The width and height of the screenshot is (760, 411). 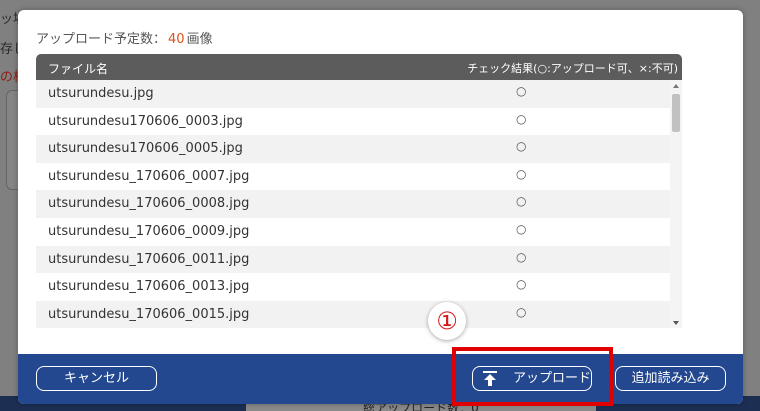 I want to click on upload-button-highlight, so click(x=532, y=376).